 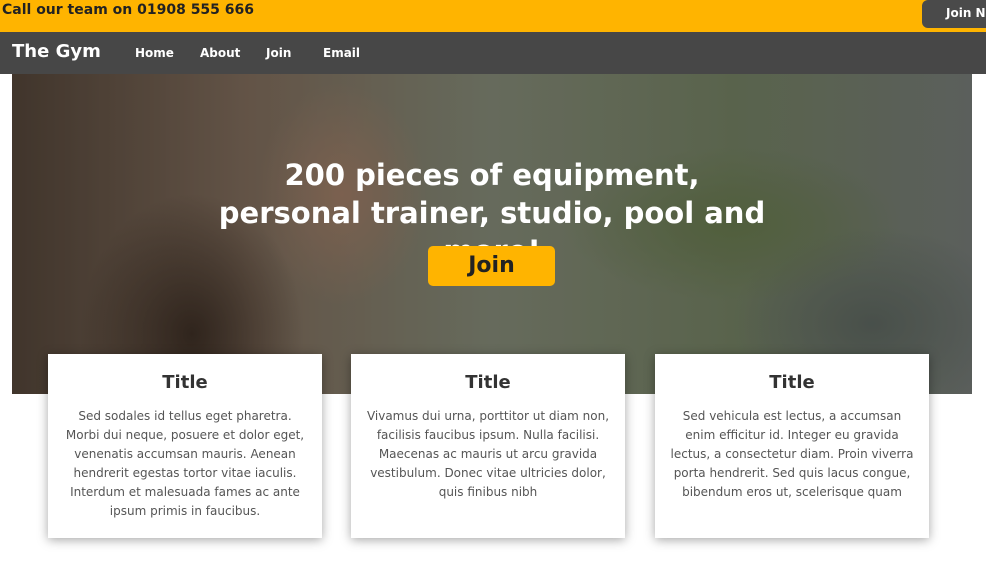 What do you see at coordinates (341, 53) in the screenshot?
I see `nav-link-email: Email` at bounding box center [341, 53].